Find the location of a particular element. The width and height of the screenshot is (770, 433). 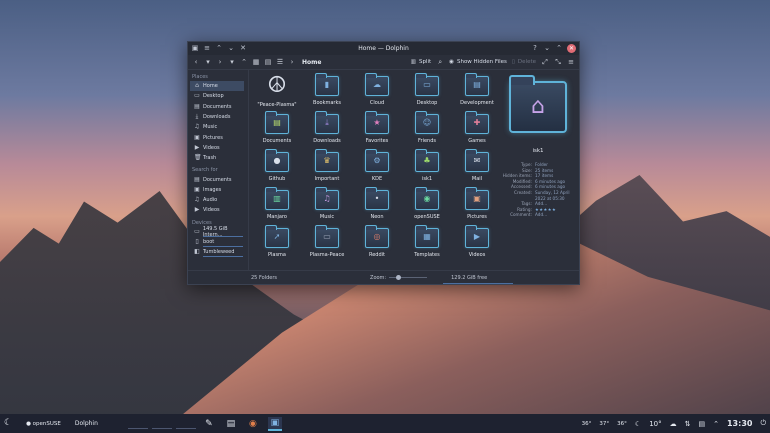

virtual-desktop-pager is located at coordinates (161, 424).